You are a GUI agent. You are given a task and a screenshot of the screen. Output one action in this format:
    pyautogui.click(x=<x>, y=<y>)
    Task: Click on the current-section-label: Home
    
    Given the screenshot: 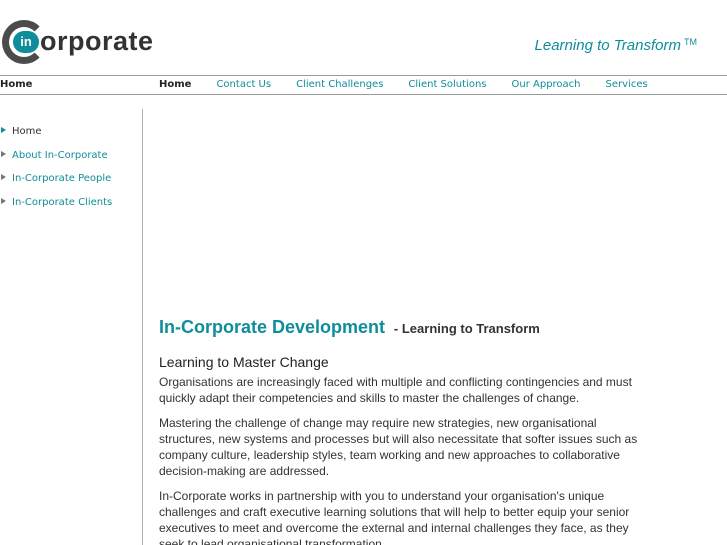 What is the action you would take?
    pyautogui.click(x=16, y=84)
    